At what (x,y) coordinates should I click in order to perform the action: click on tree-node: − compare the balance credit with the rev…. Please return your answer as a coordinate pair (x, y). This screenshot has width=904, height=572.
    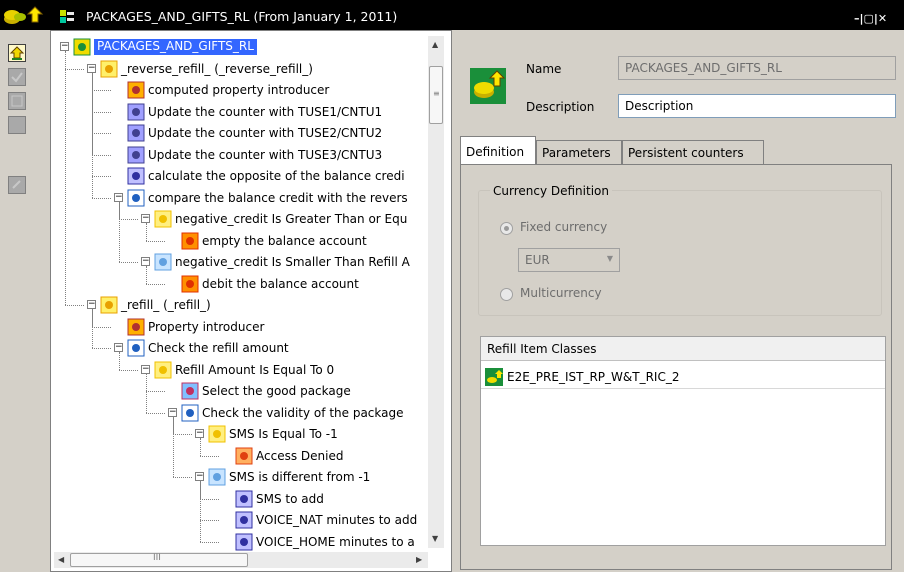
    Looking at the image, I should click on (251, 198).